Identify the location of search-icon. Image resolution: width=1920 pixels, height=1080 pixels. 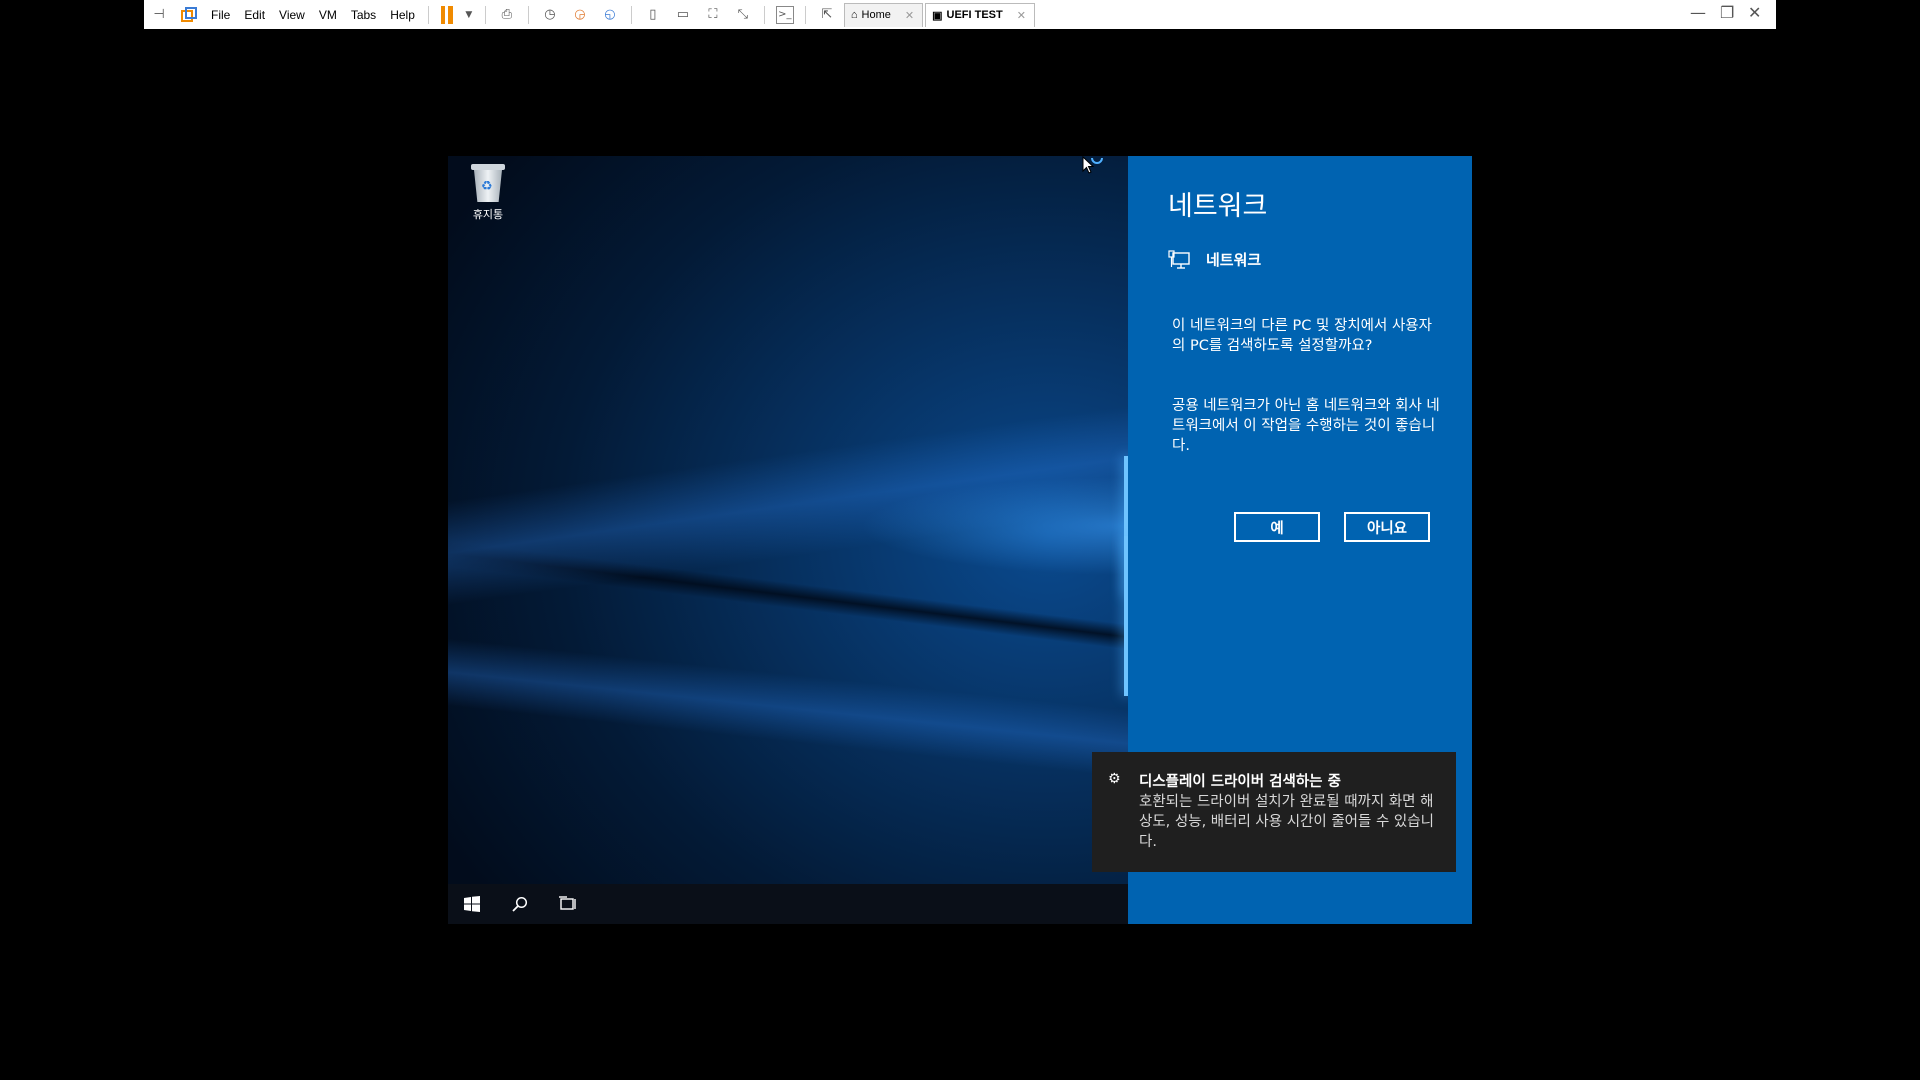
(520, 904).